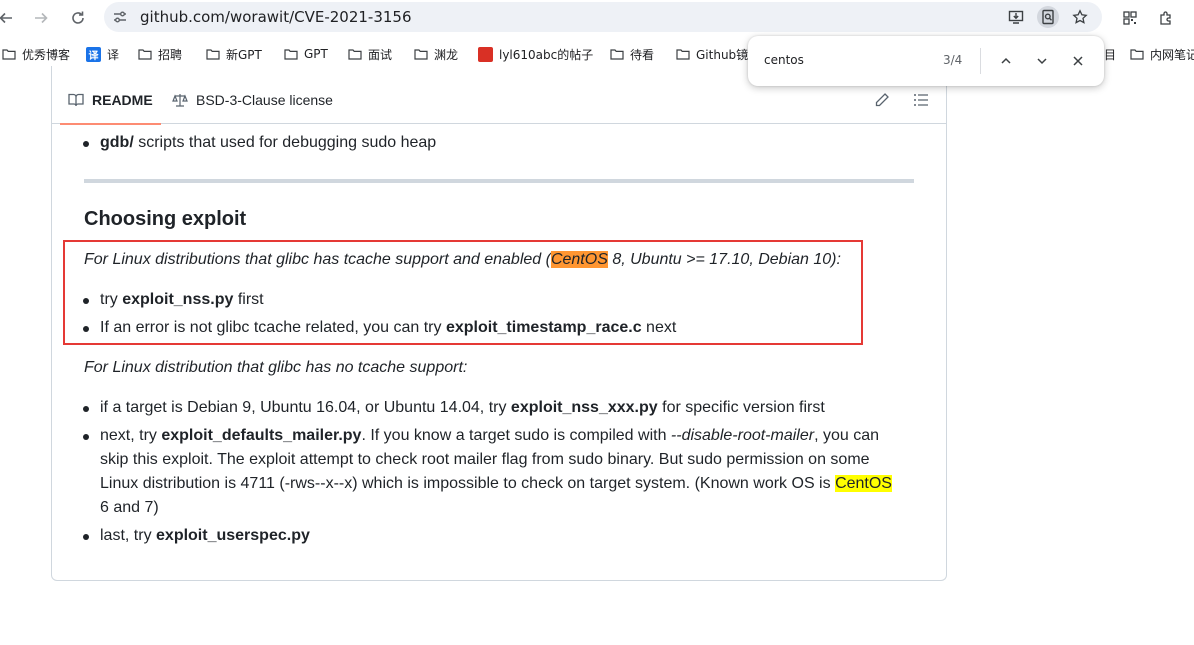 This screenshot has width=1194, height=645. I want to click on bookmark-label: 目, so click(1110, 54).